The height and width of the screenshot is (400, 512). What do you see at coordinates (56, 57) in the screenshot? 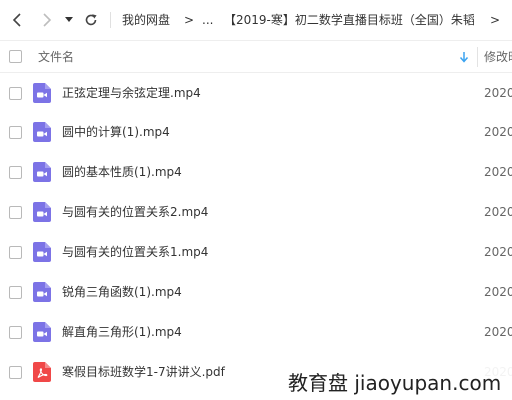
I see `column-header-name: 文件名` at bounding box center [56, 57].